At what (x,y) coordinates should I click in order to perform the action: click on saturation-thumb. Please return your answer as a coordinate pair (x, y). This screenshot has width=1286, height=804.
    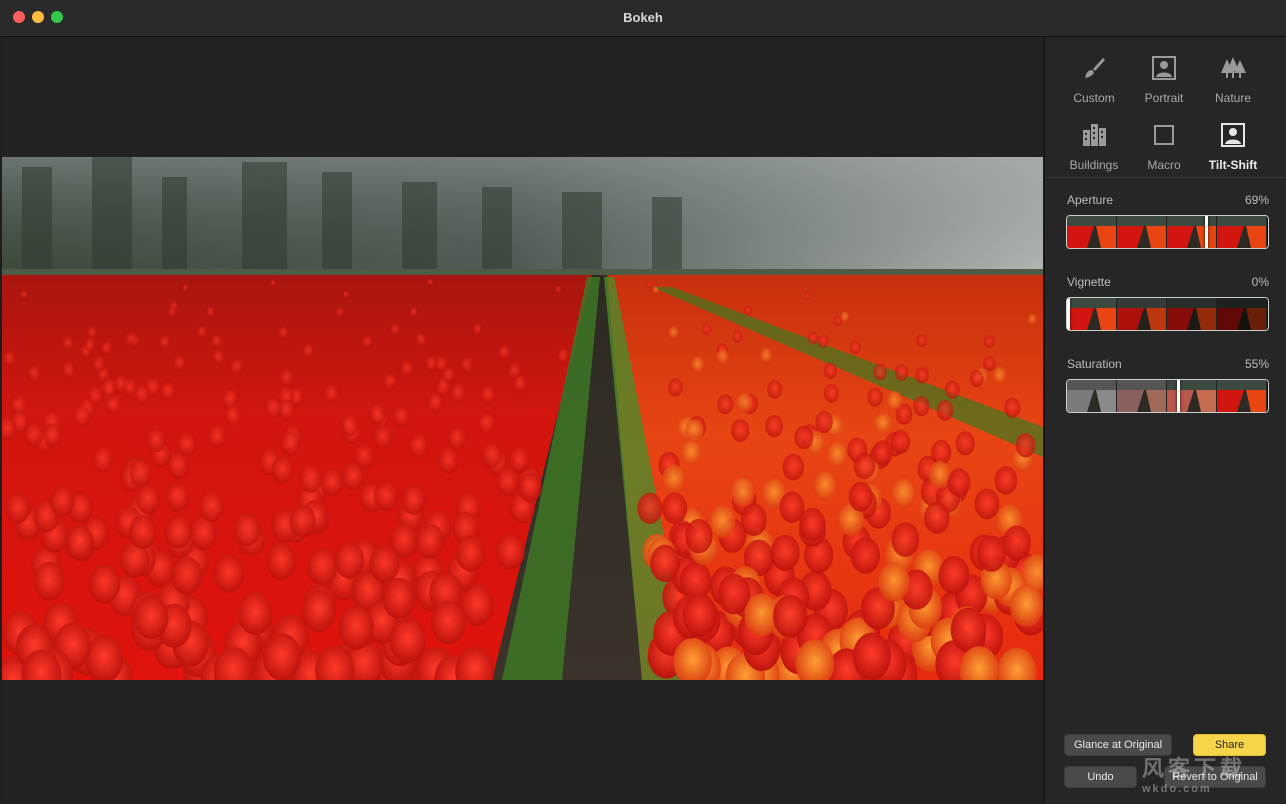
    Looking at the image, I should click on (1178, 396).